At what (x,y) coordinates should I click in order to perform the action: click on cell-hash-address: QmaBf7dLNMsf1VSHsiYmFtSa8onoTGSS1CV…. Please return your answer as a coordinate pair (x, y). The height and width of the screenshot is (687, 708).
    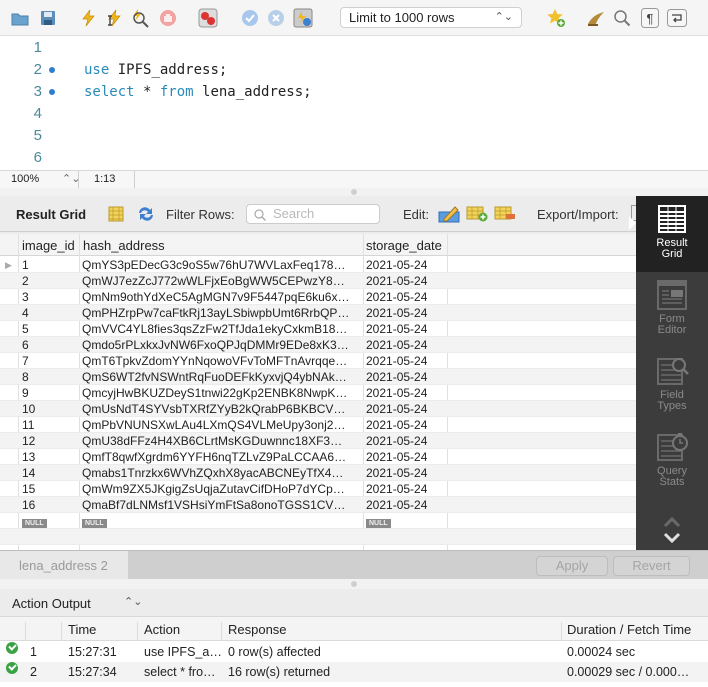
    Looking at the image, I should click on (222, 505).